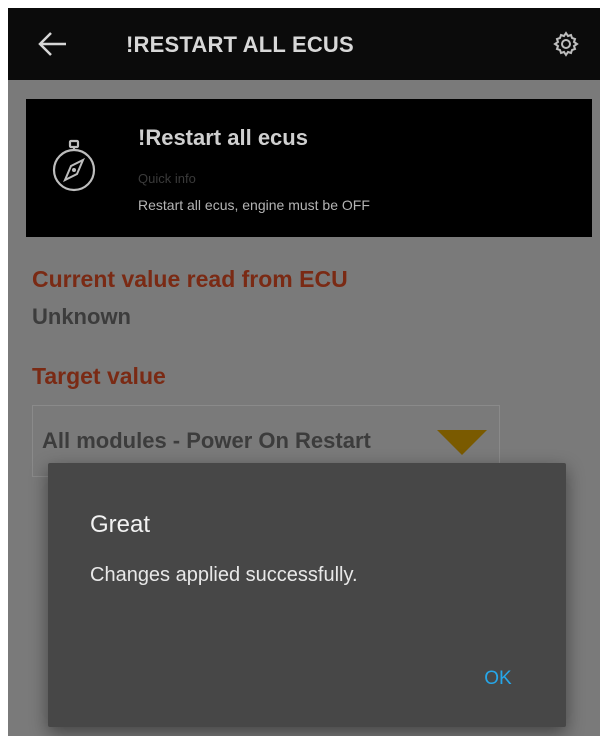  I want to click on current-value-label: Current value read from ECU, so click(190, 279).